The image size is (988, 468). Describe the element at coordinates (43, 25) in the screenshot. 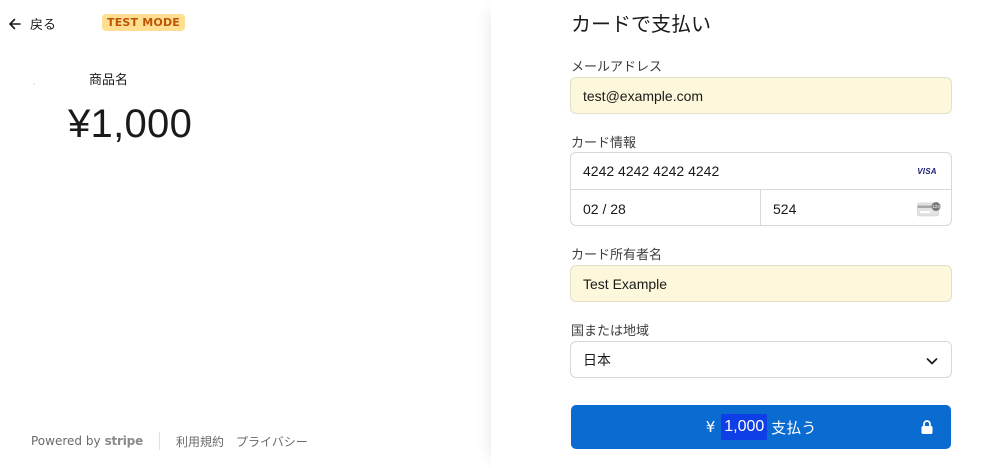

I see `back-label: 戻る` at that location.